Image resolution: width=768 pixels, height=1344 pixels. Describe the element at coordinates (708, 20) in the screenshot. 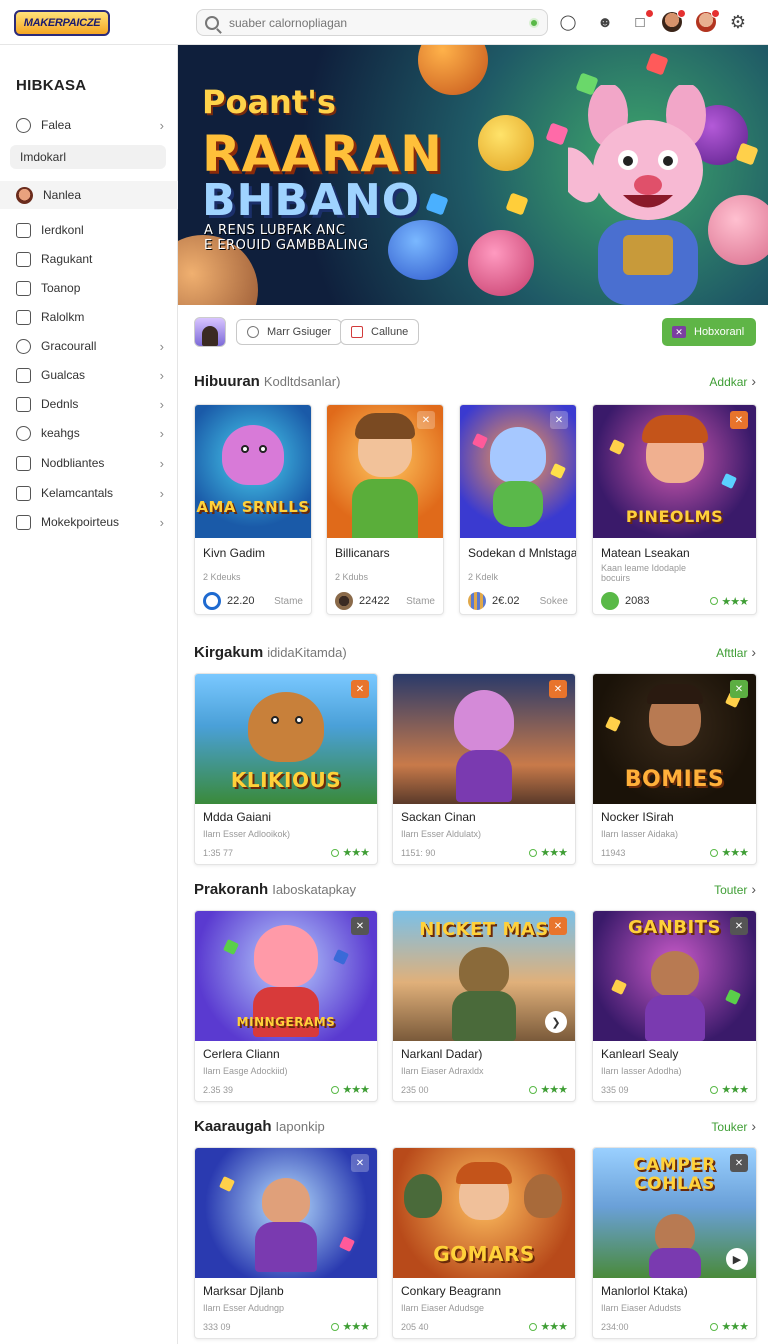

I see `friend-avatar` at that location.